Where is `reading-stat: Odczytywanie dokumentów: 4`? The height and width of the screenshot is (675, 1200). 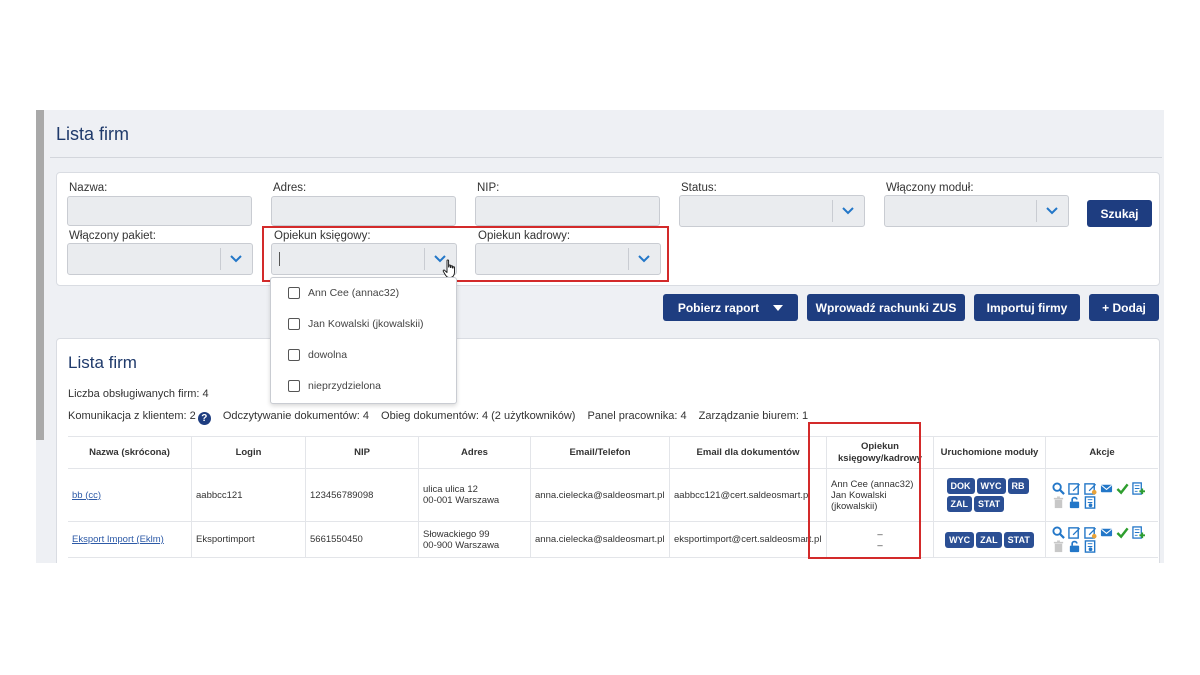
reading-stat: Odczytywanie dokumentów: 4 is located at coordinates (295, 416).